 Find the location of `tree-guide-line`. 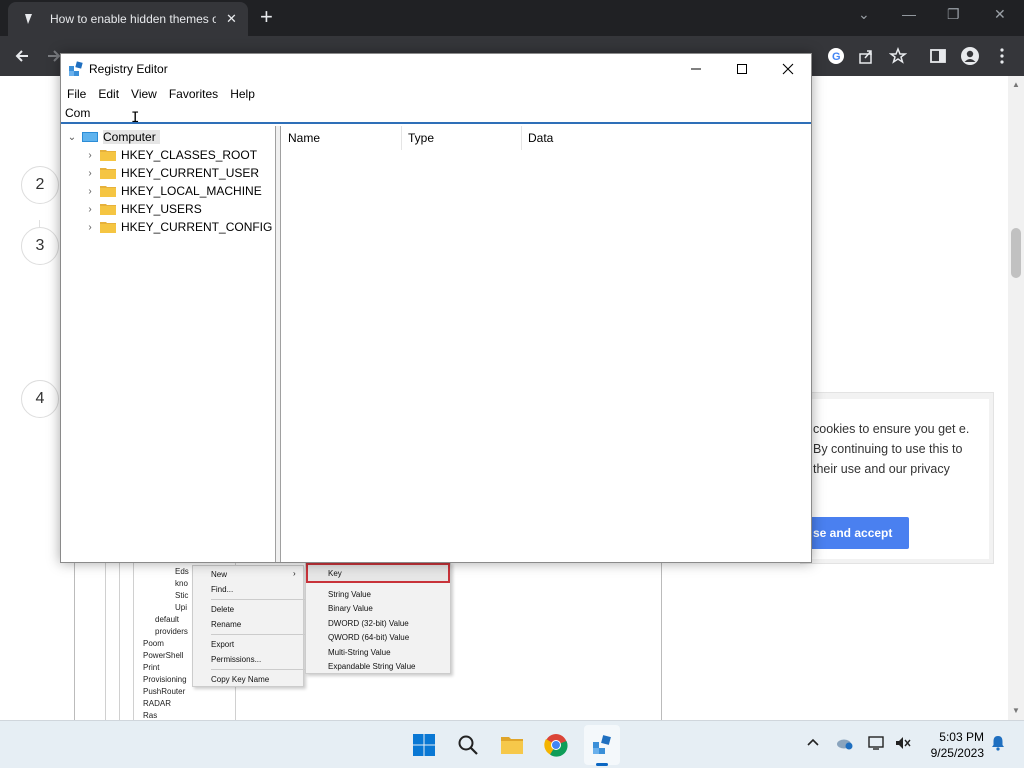

tree-guide-line is located at coordinates (119, 641).